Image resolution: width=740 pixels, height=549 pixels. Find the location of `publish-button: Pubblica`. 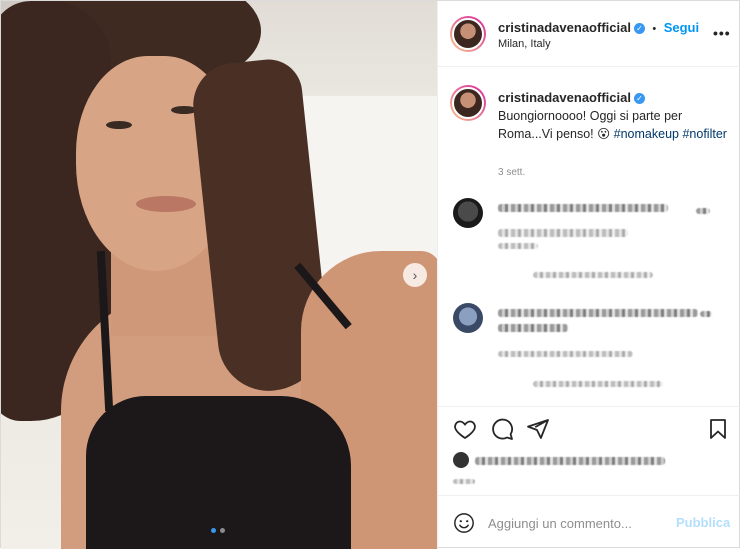

publish-button: Pubblica is located at coordinates (703, 522).